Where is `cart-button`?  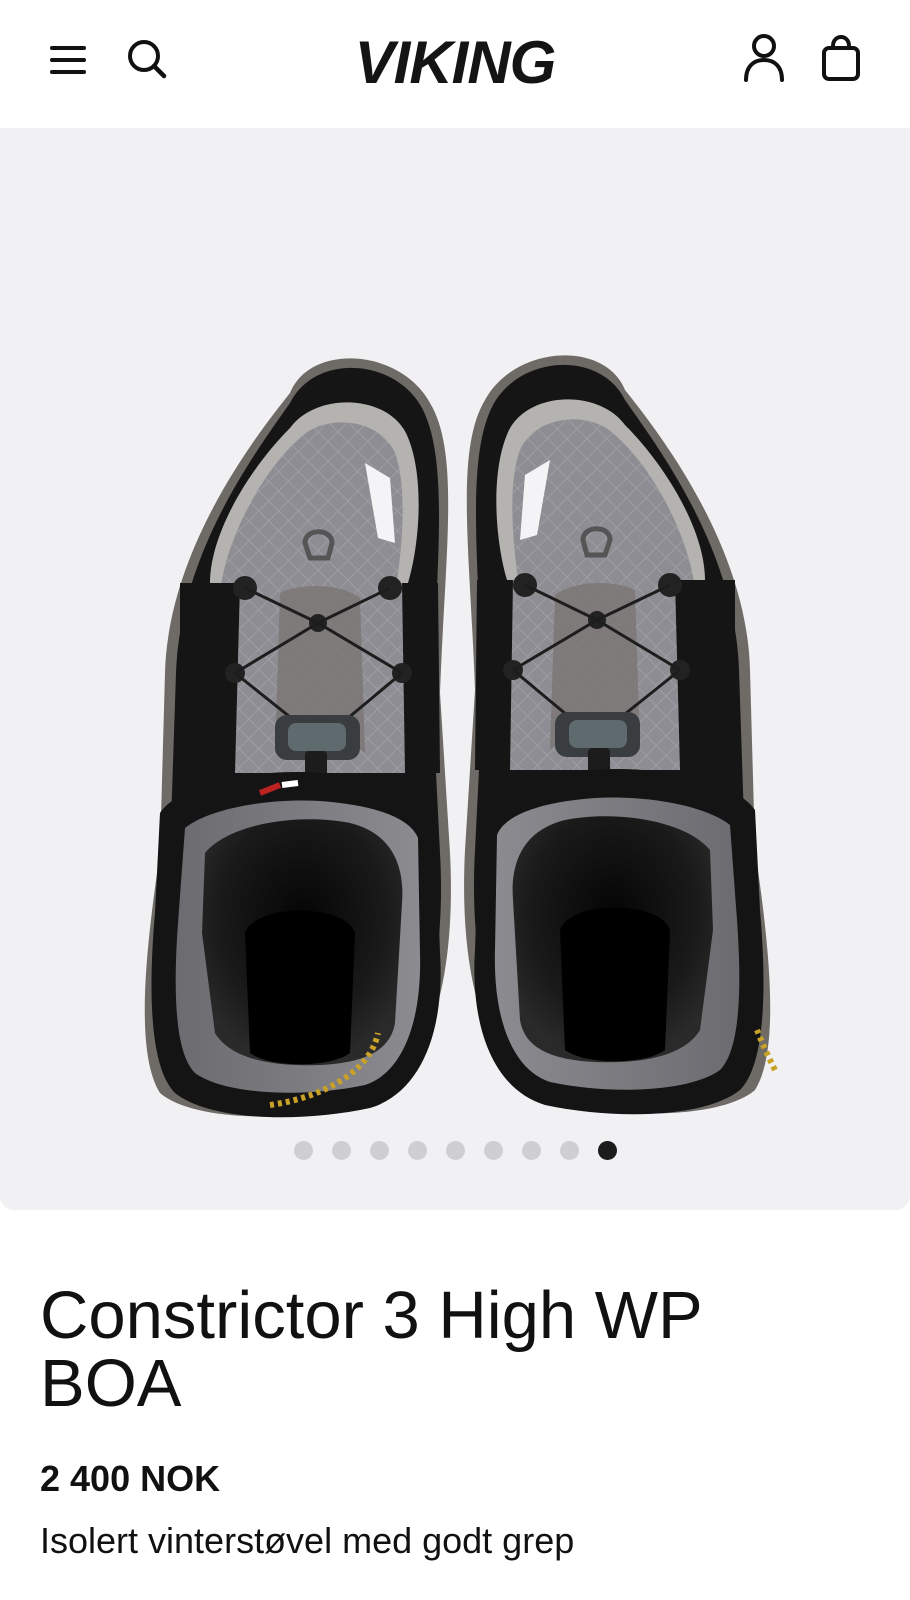 cart-button is located at coordinates (841, 58).